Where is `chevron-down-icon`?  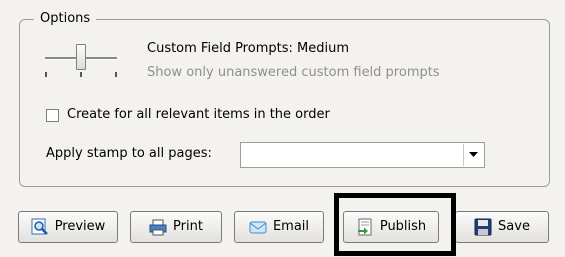
chevron-down-icon is located at coordinates (473, 155).